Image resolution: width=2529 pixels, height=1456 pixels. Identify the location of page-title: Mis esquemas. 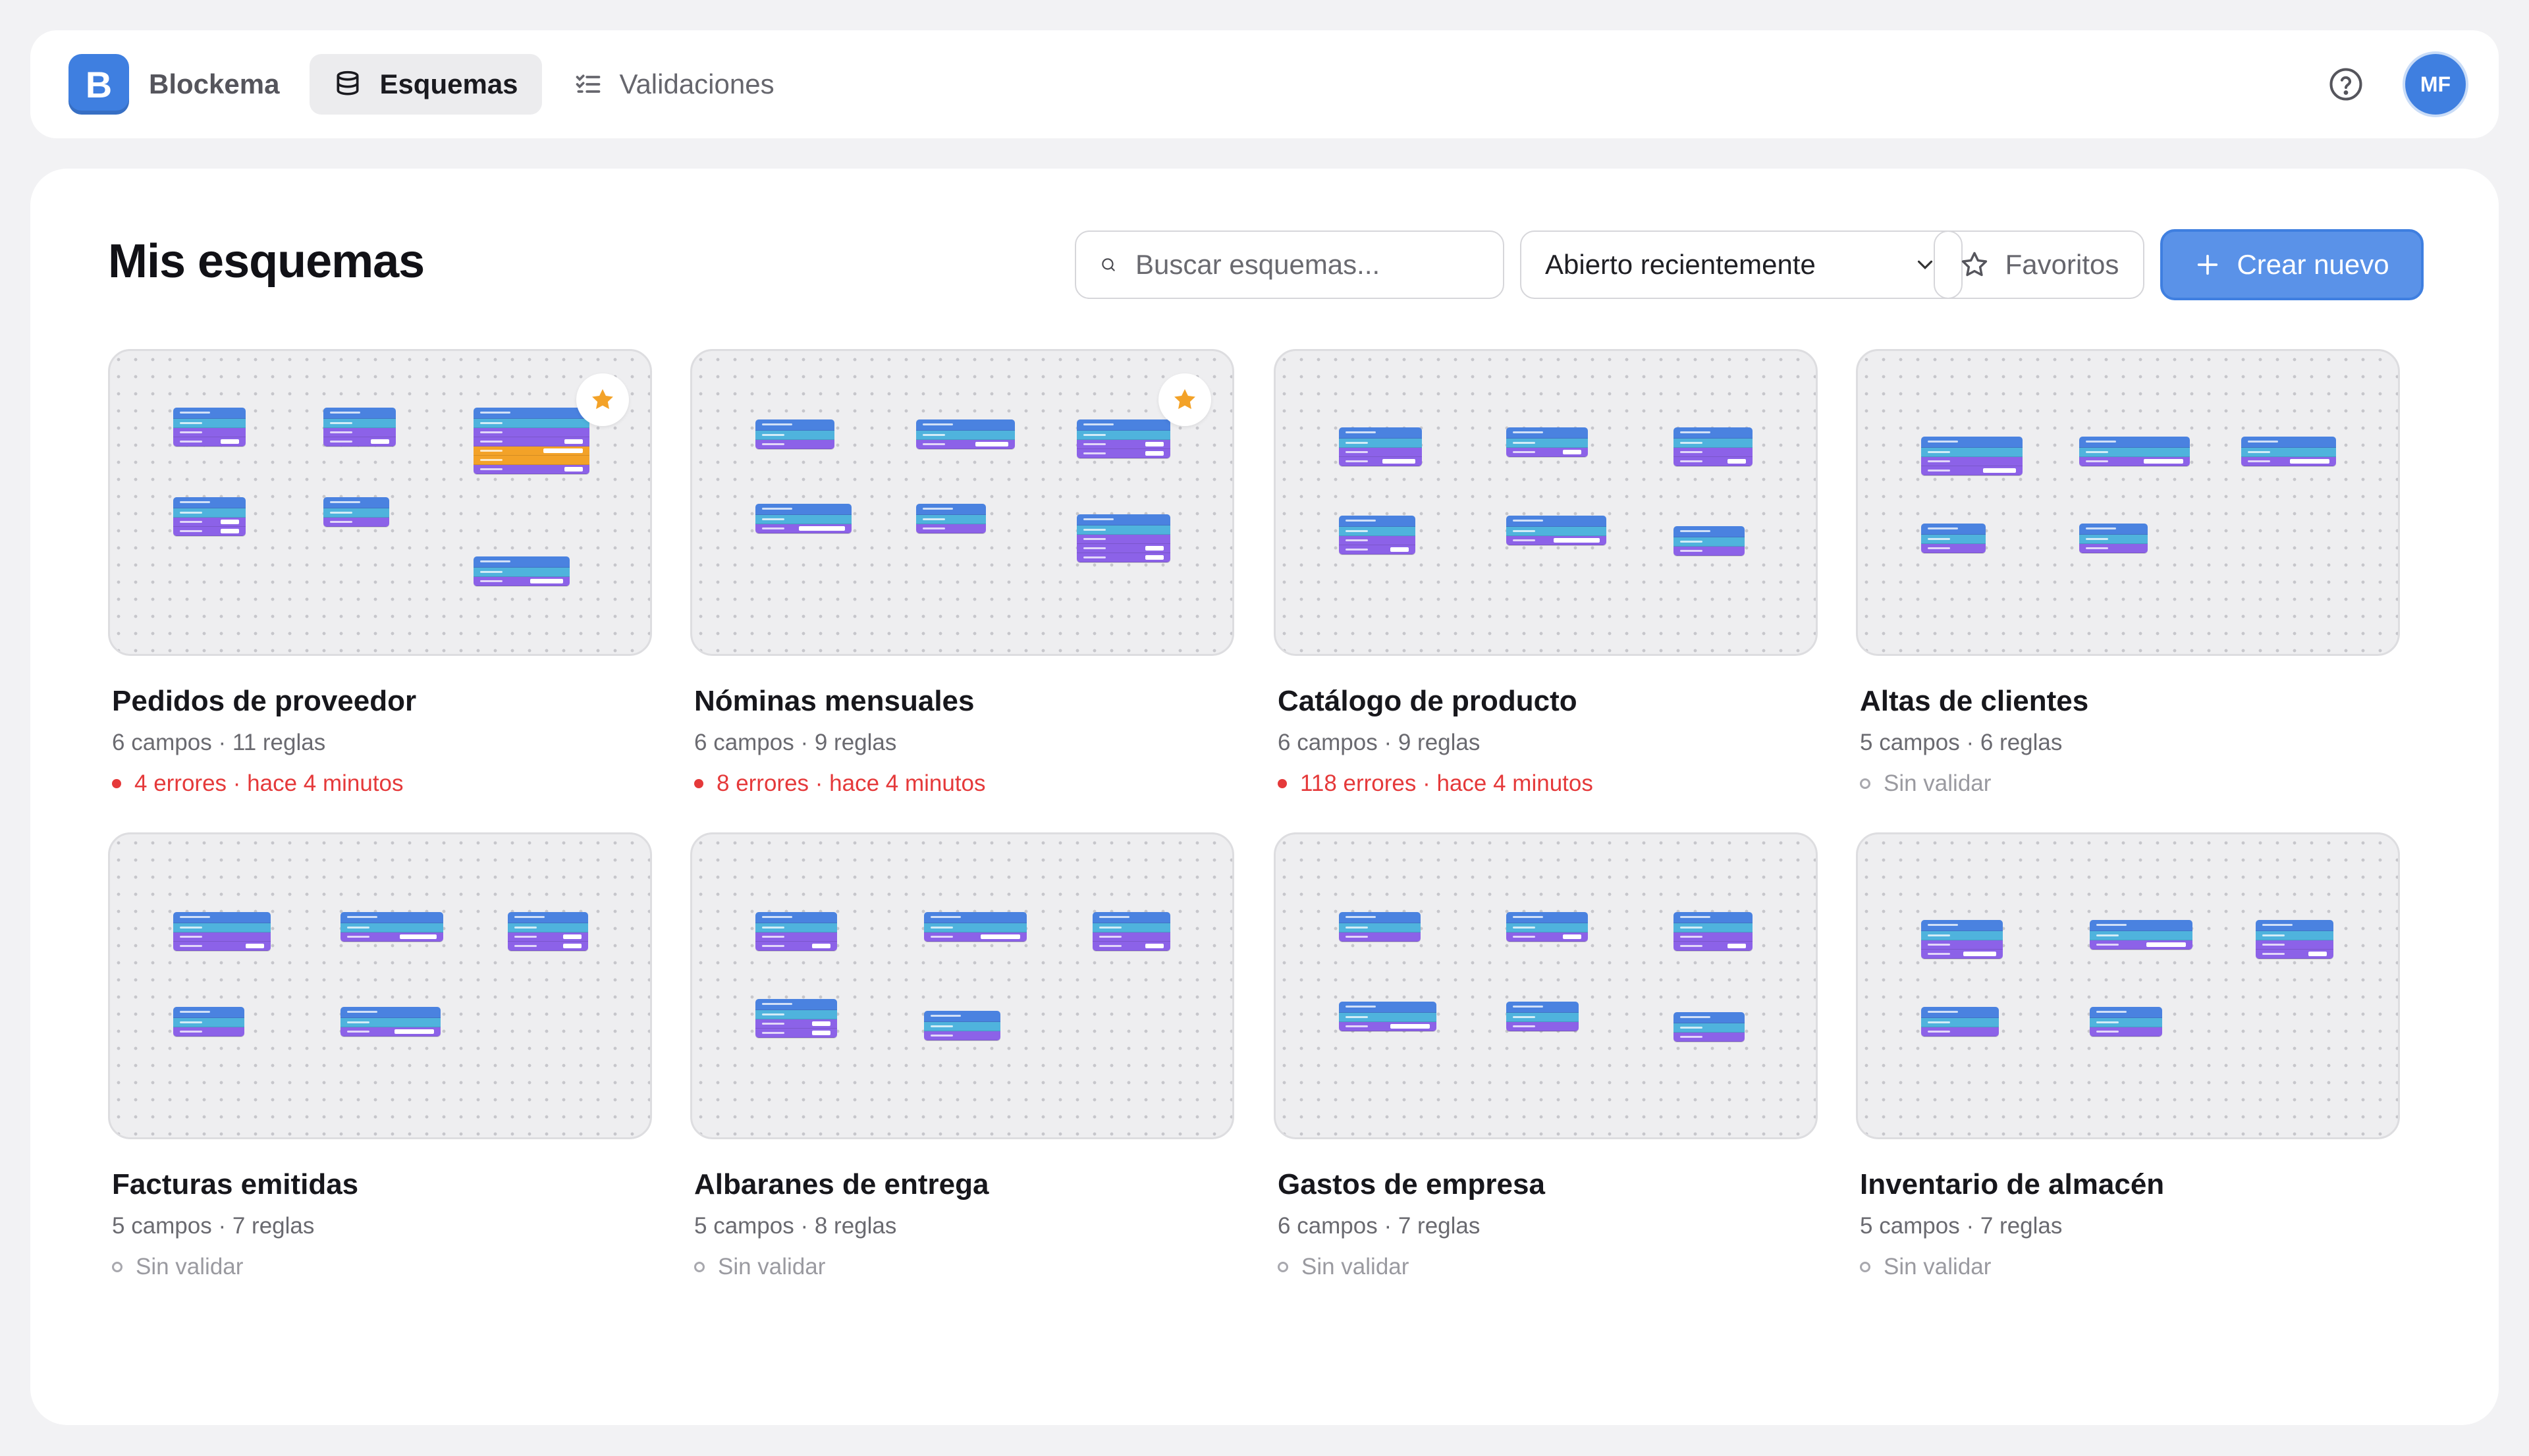
(266, 261).